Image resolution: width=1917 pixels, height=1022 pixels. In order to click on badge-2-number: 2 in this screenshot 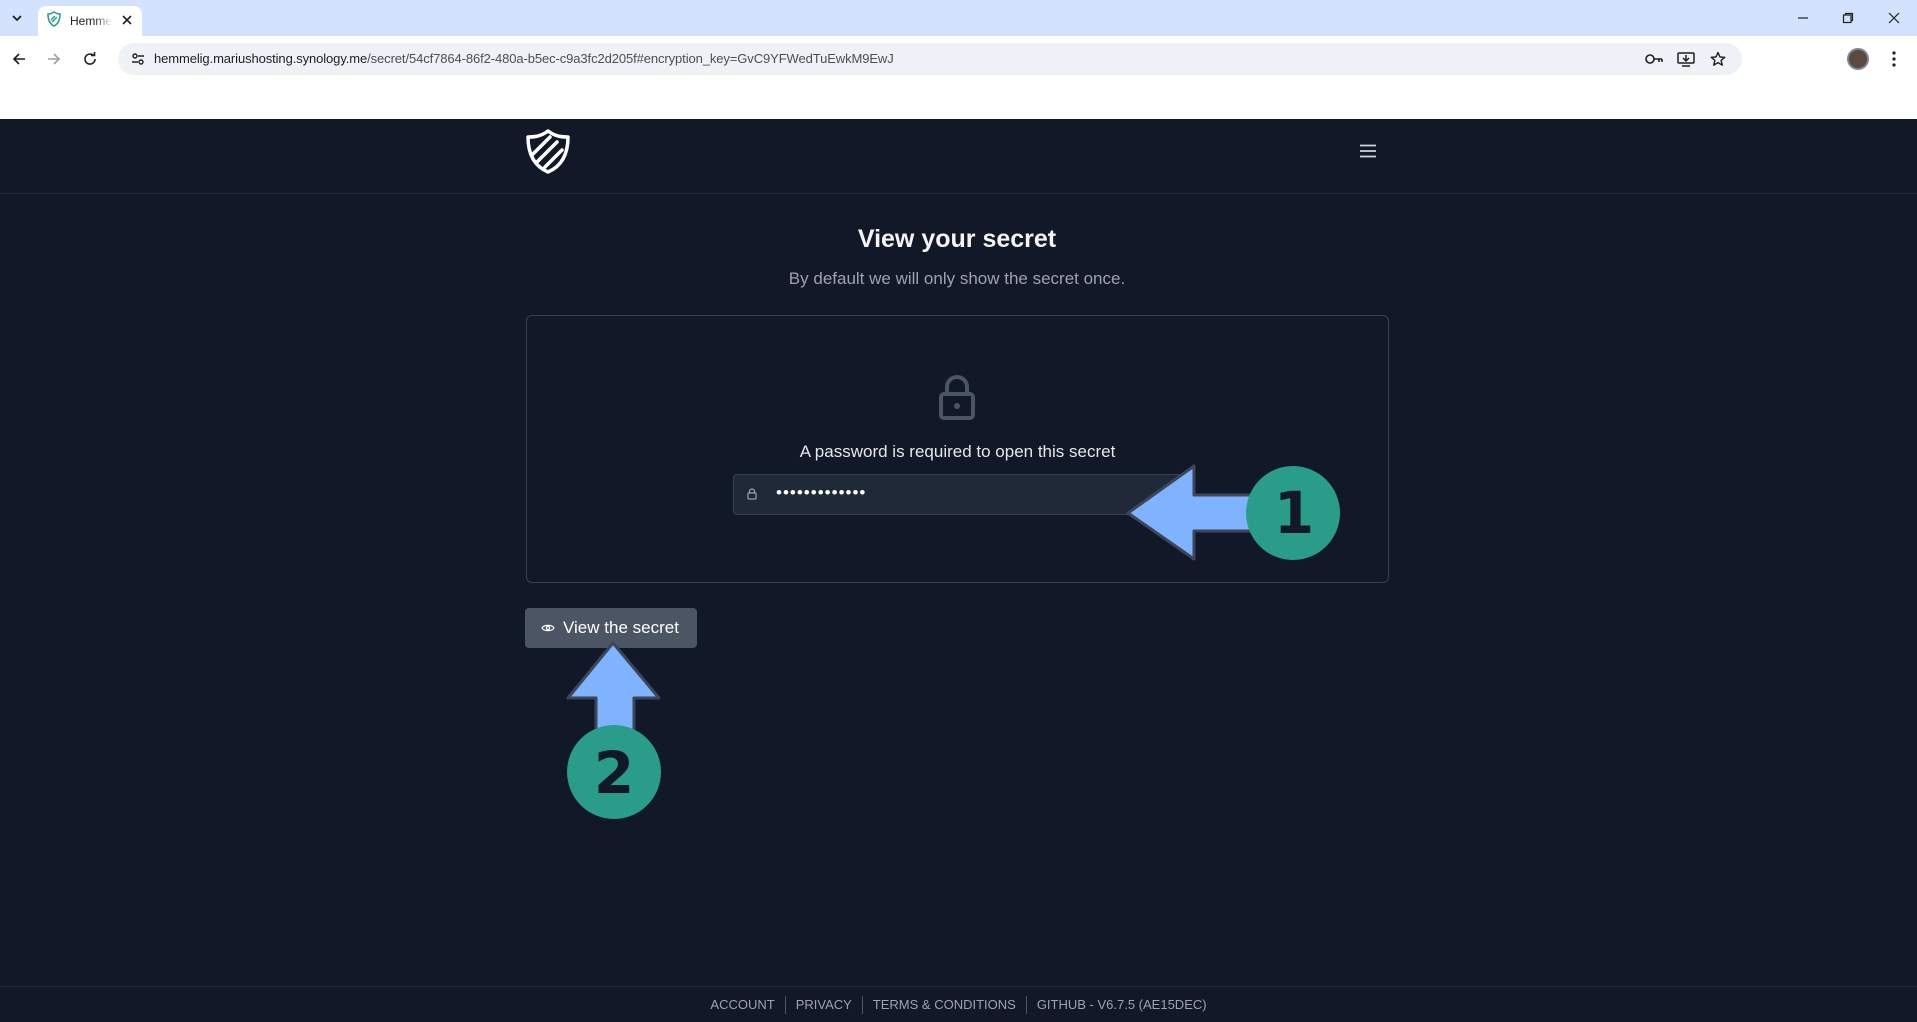, I will do `click(614, 773)`.